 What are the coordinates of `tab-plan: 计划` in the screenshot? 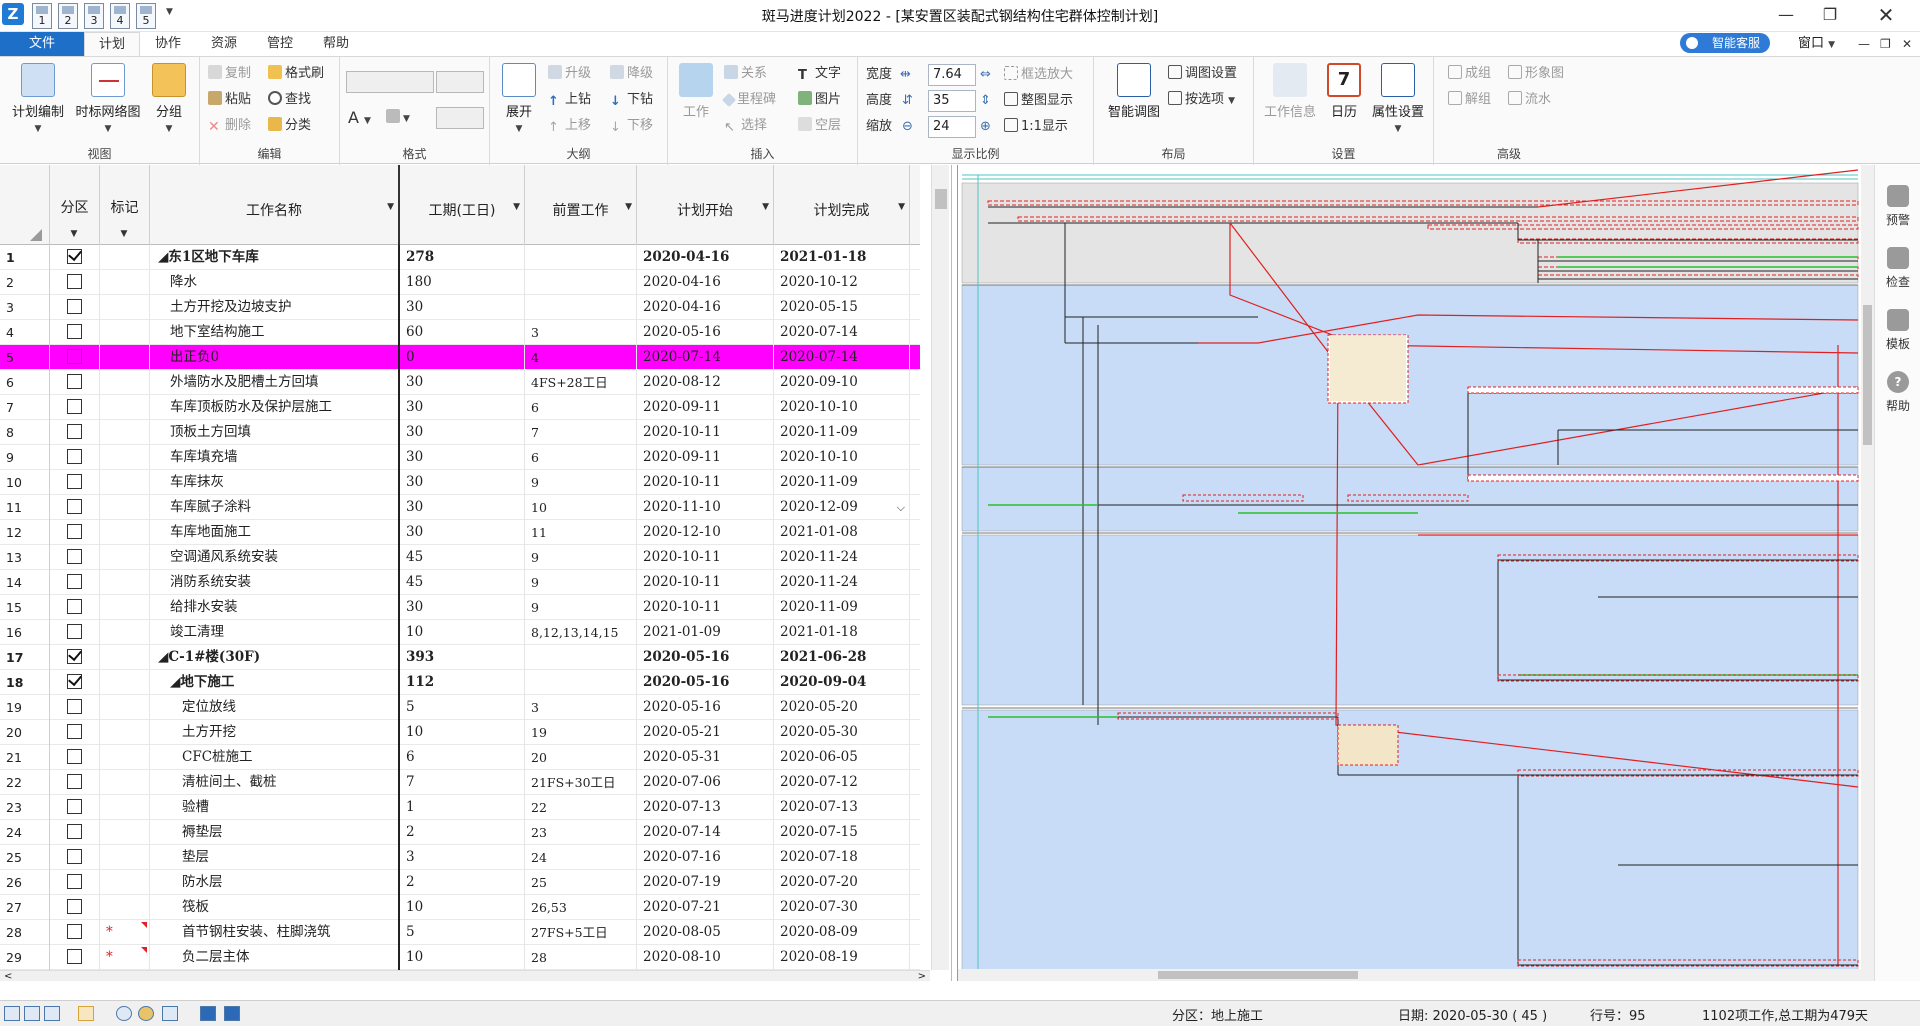 It's located at (112, 44).